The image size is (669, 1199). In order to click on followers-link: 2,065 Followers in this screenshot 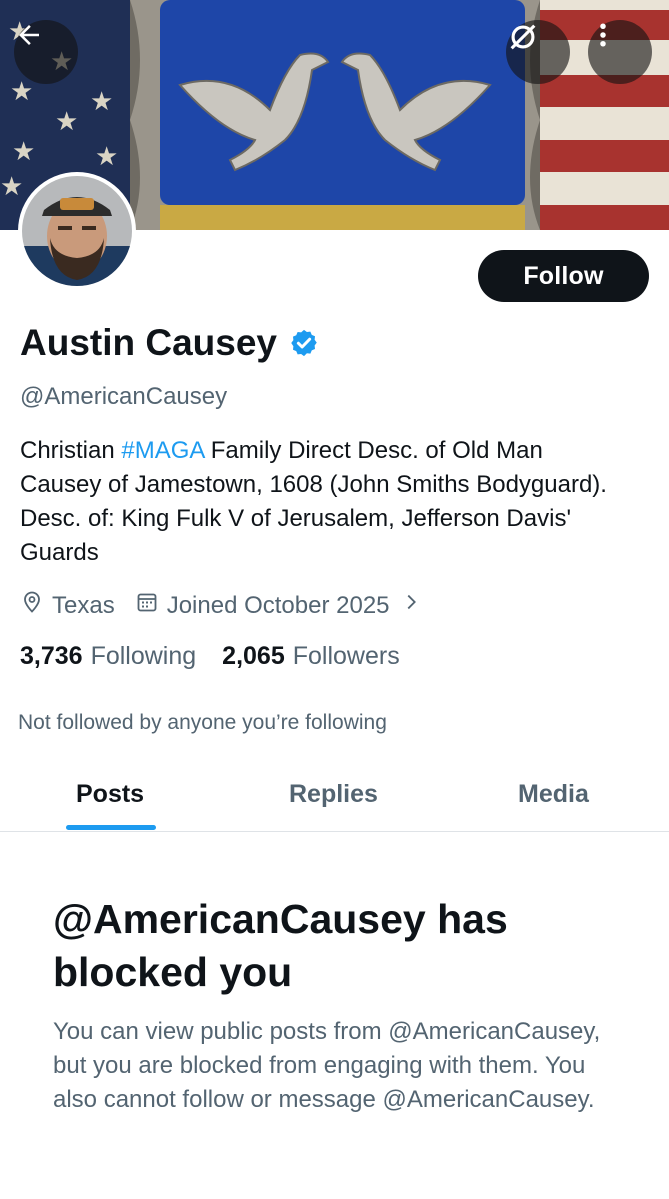, I will do `click(311, 656)`.